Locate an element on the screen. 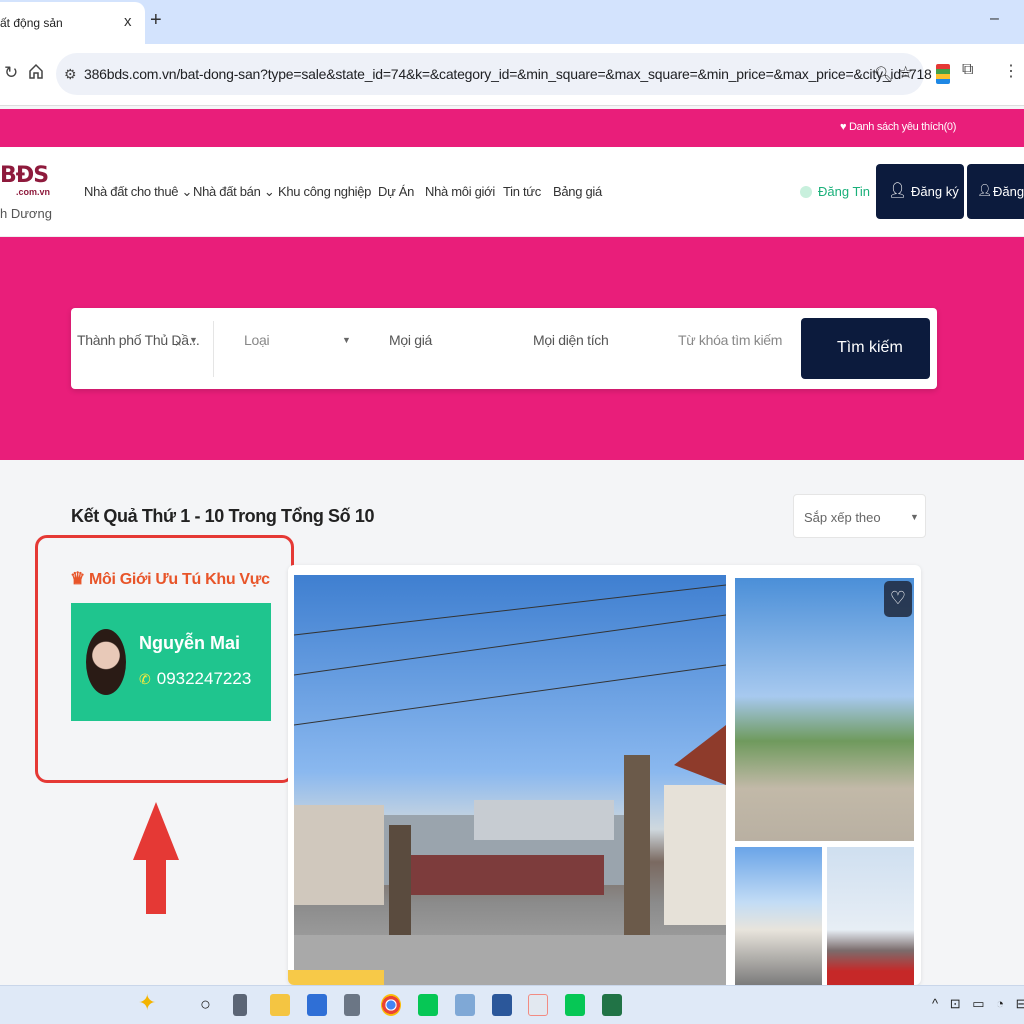 Image resolution: width=1024 pixels, height=1024 pixels. zoom-icon: 🔍︎ is located at coordinates (883, 74).